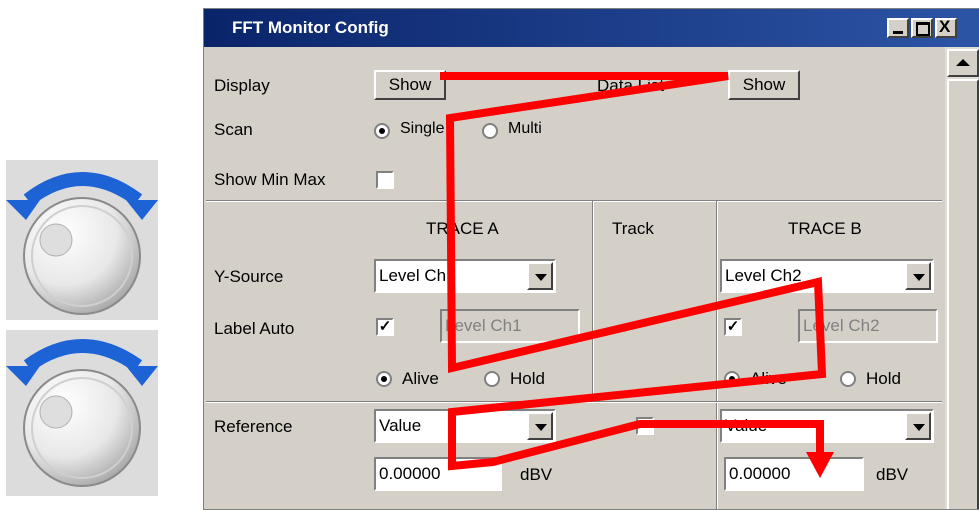 This screenshot has height=510, width=979. Describe the element at coordinates (438, 474) in the screenshot. I see `reference-trace-a-input: 0.00000` at that location.